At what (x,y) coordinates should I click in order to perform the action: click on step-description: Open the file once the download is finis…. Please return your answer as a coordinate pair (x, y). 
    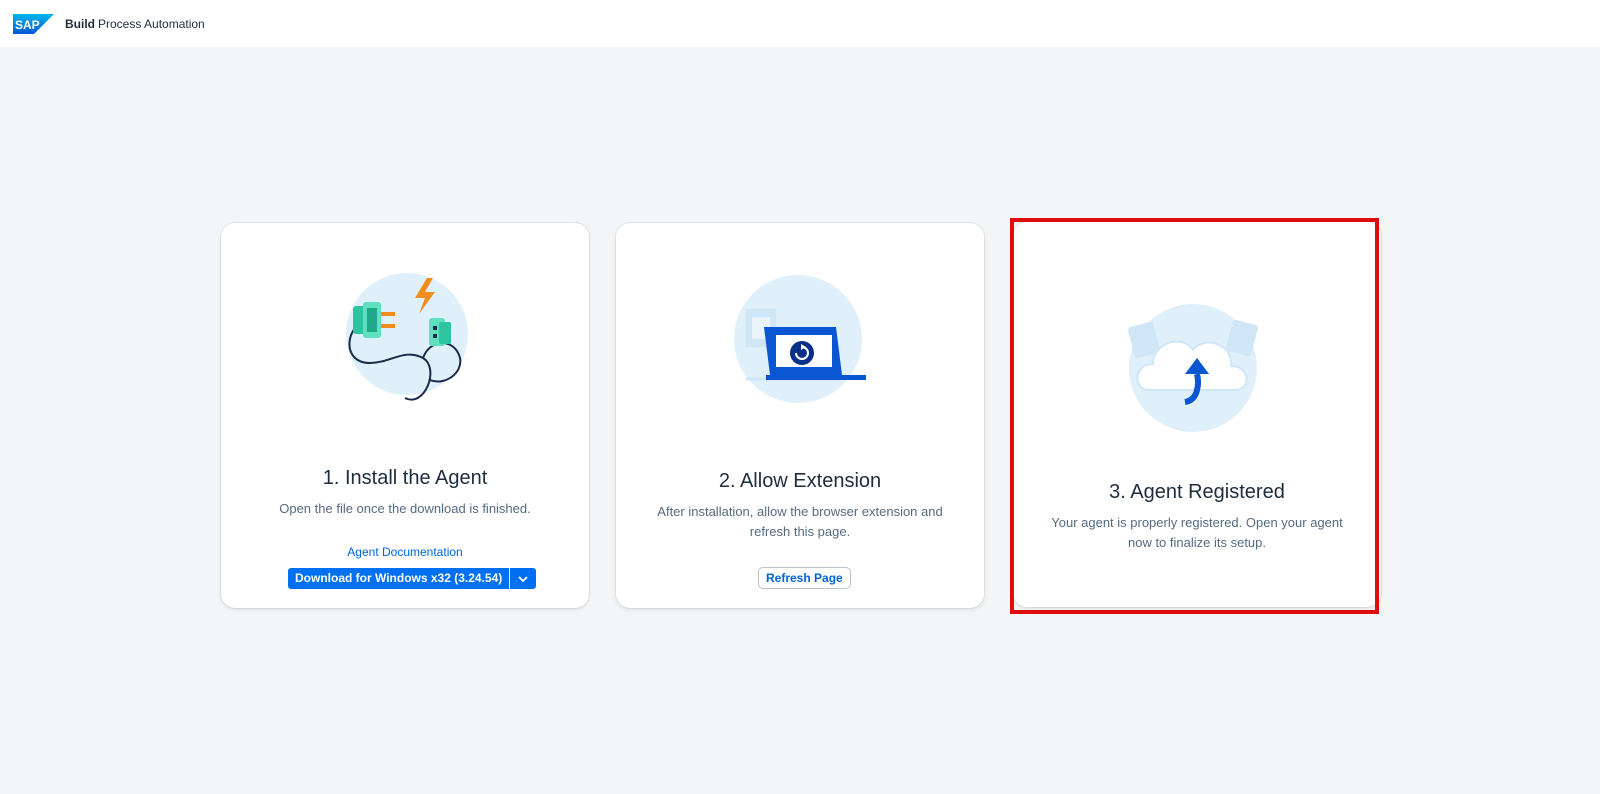
    Looking at the image, I should click on (405, 508).